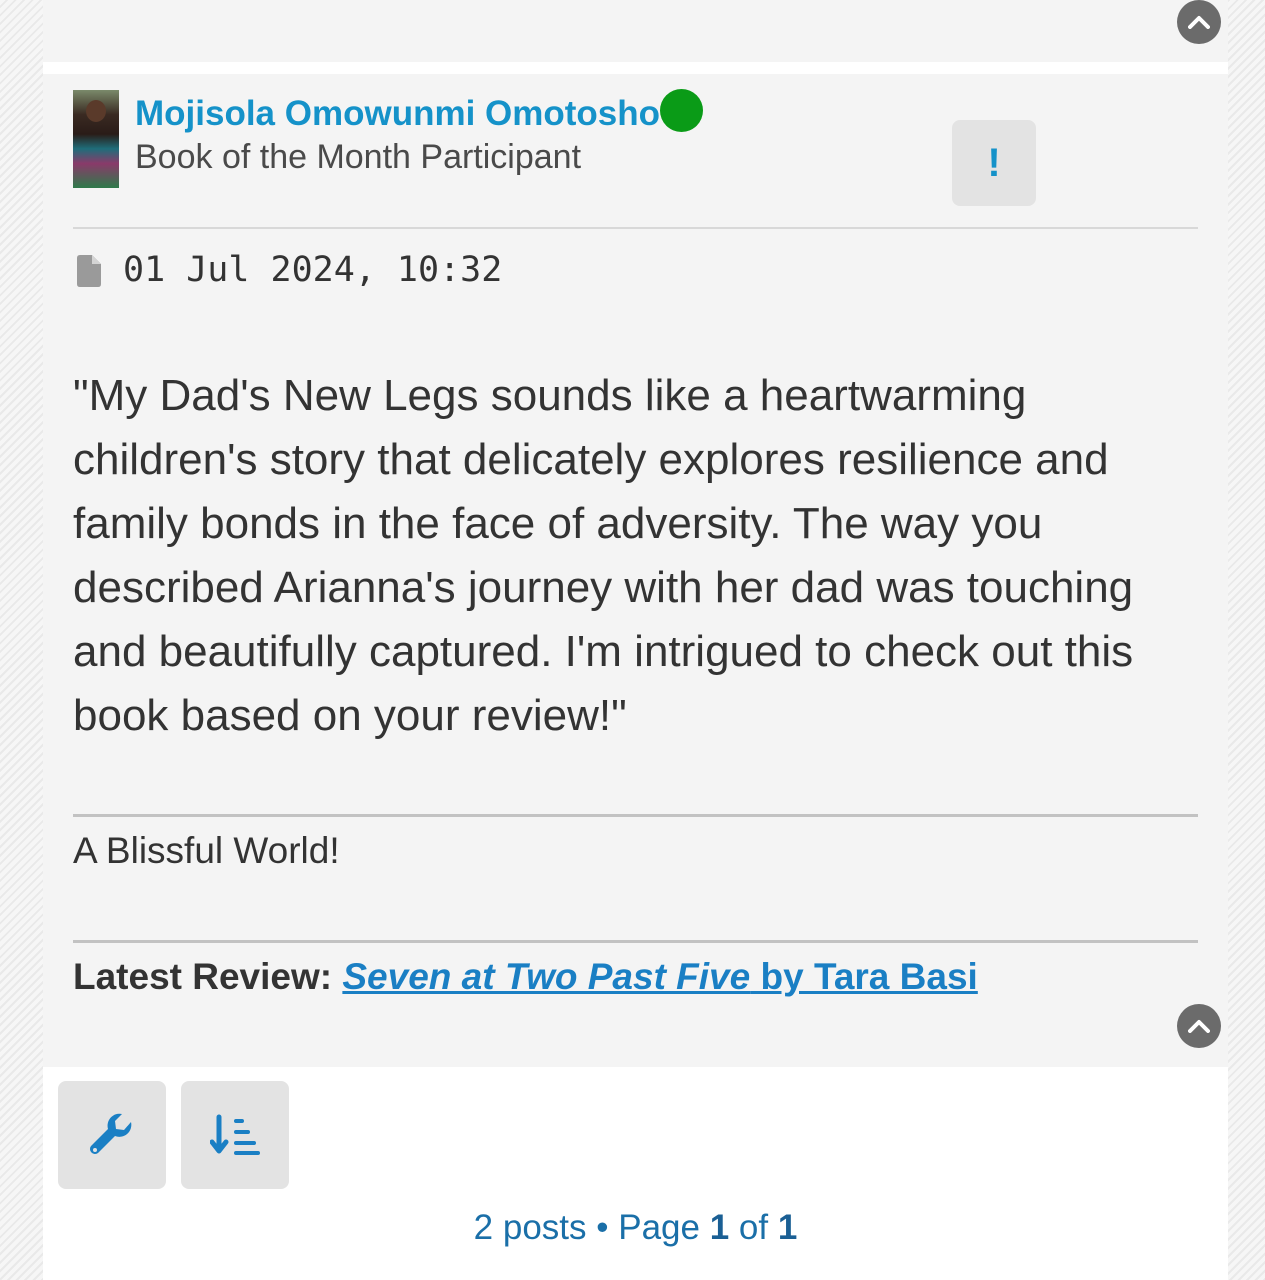 This screenshot has width=1265, height=1280. I want to click on post-date: 01 Jul 2024, 10:32, so click(313, 270).